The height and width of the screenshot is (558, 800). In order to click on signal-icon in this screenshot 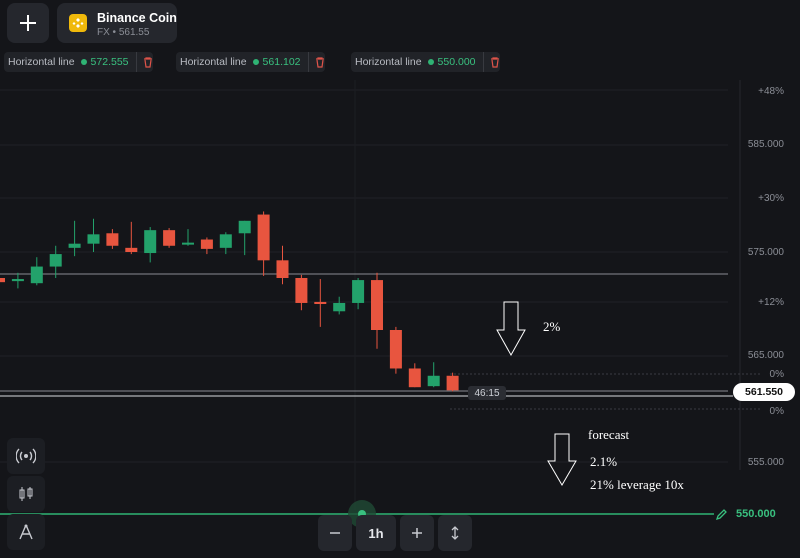, I will do `click(26, 456)`.